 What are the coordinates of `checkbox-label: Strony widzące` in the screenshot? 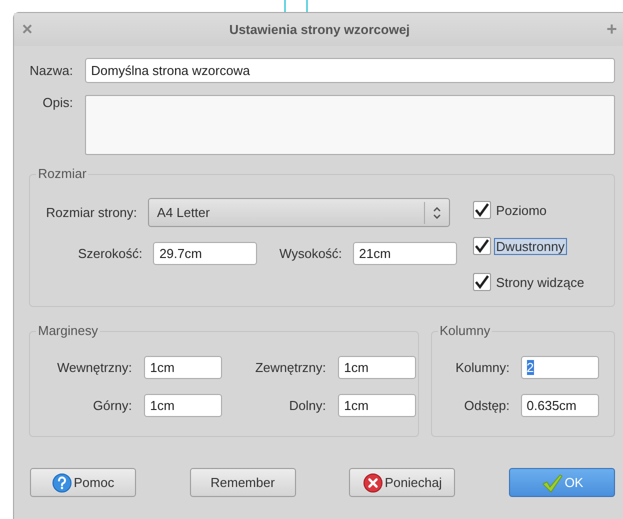 It's located at (540, 282).